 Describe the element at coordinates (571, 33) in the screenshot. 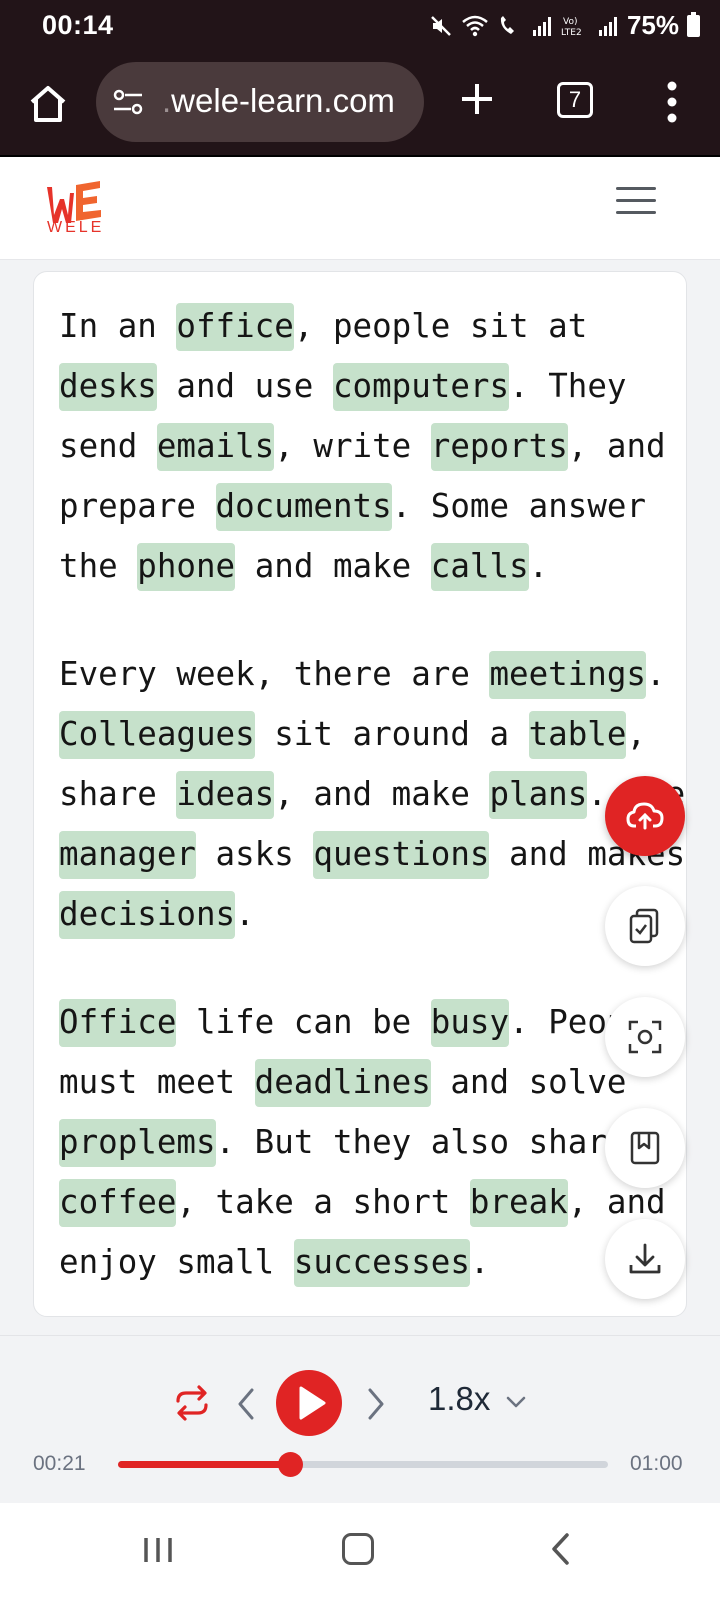

I see `svg-text: LTE2` at that location.